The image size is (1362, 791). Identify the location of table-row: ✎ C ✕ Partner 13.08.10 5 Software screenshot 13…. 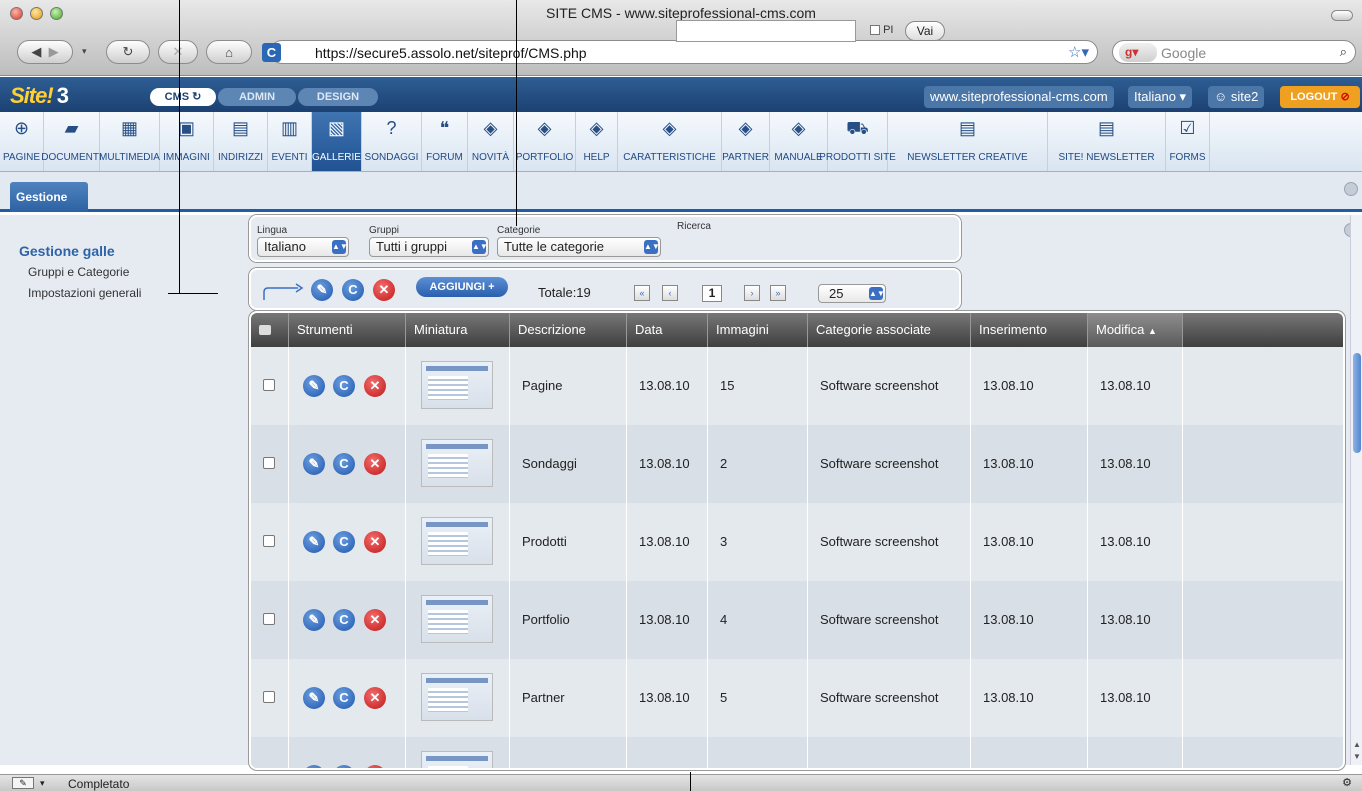
(797, 698).